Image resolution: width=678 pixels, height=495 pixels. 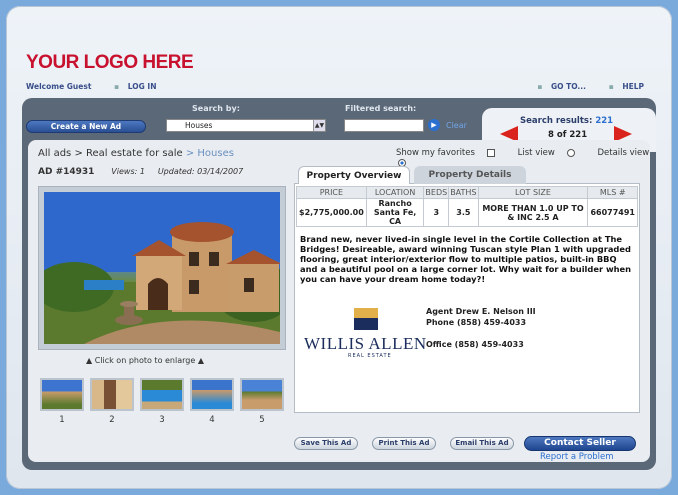 What do you see at coordinates (623, 153) in the screenshot?
I see `details-view-label: Details view` at bounding box center [623, 153].